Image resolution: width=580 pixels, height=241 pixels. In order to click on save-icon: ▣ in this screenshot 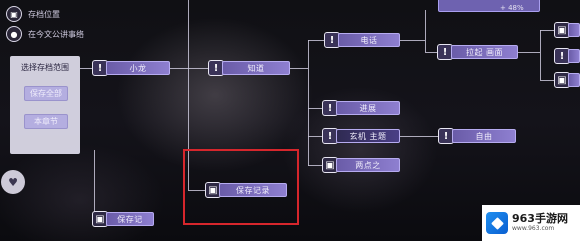, I will do `click(14, 14)`.